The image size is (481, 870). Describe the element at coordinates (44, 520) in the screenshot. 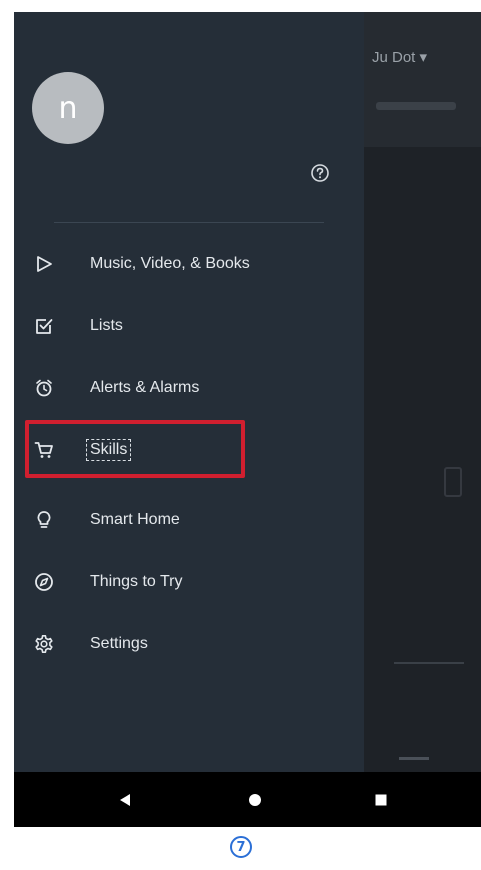

I see `lightbulb-icon` at that location.